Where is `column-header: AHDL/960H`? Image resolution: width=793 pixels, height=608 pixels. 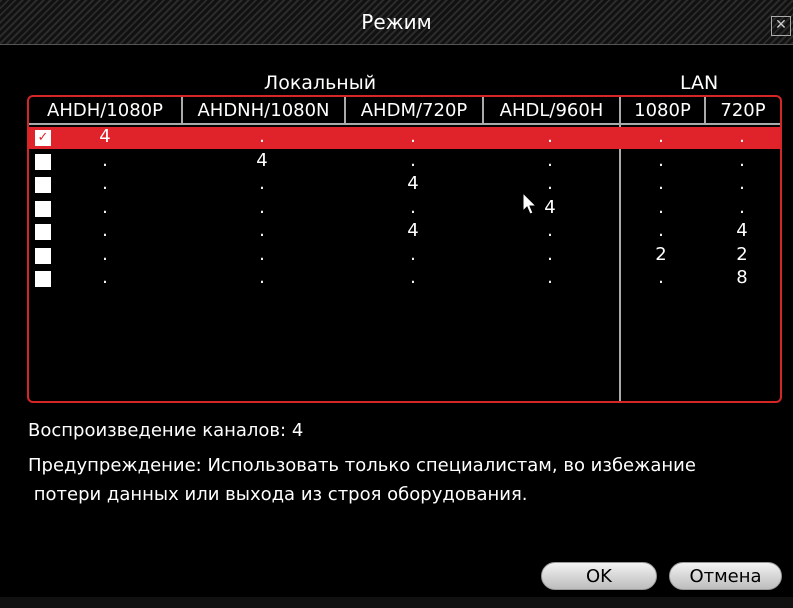 column-header: AHDL/960H is located at coordinates (550, 111).